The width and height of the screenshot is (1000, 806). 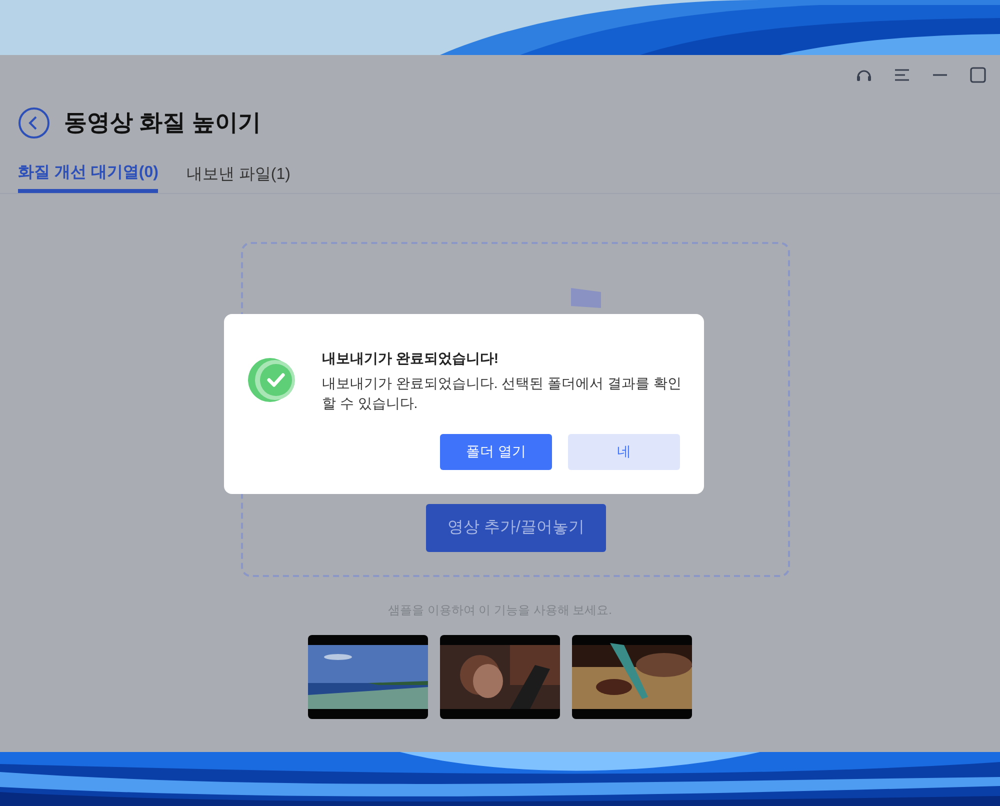 What do you see at coordinates (88, 175) in the screenshot?
I see `tab: 화질 개선 대기열(0)` at bounding box center [88, 175].